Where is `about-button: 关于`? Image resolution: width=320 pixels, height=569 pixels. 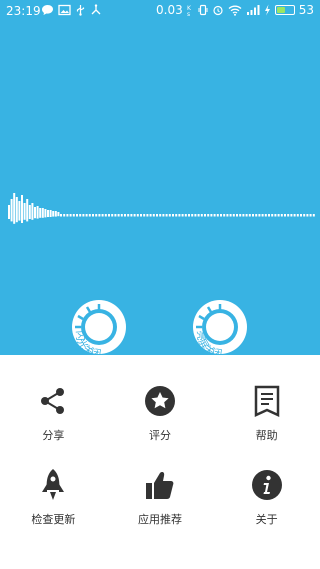
about-button: 关于 is located at coordinates (266, 498).